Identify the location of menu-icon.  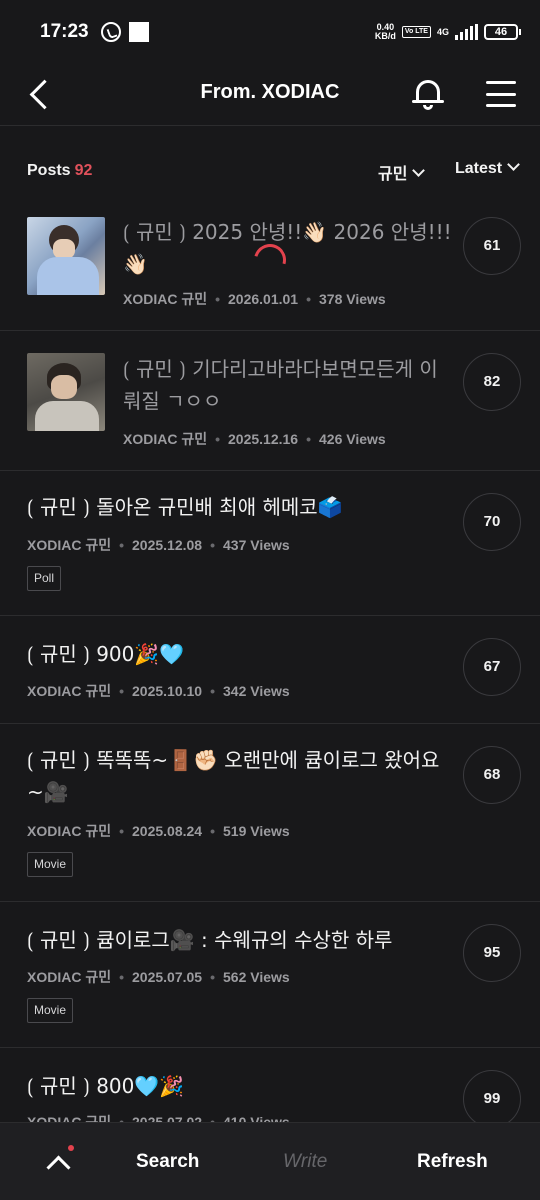
(501, 94).